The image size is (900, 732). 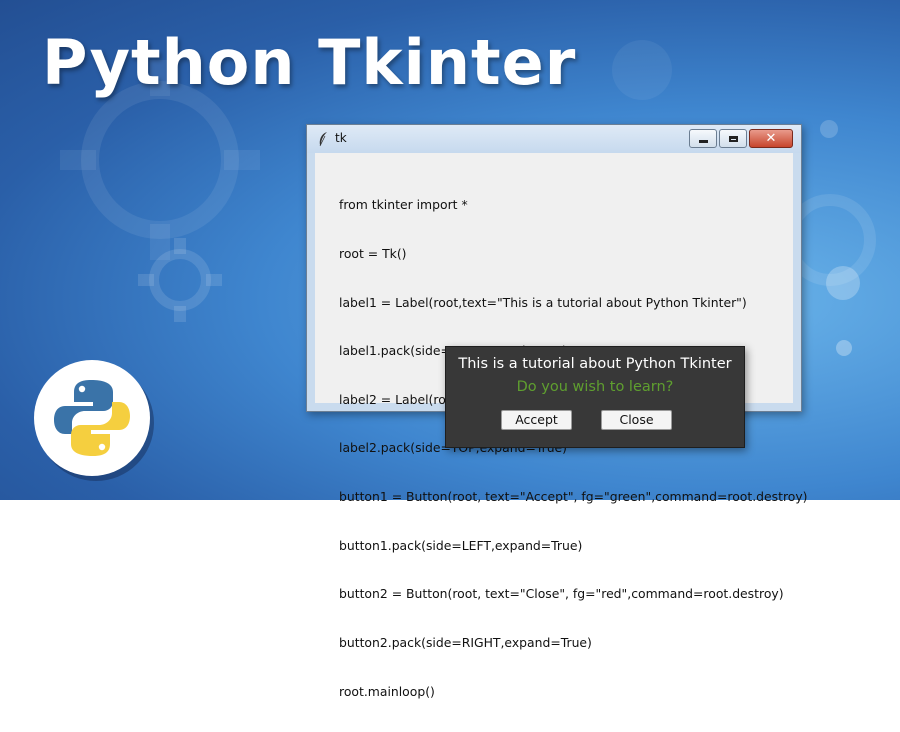 I want to click on accept-button: Accept, so click(x=536, y=420).